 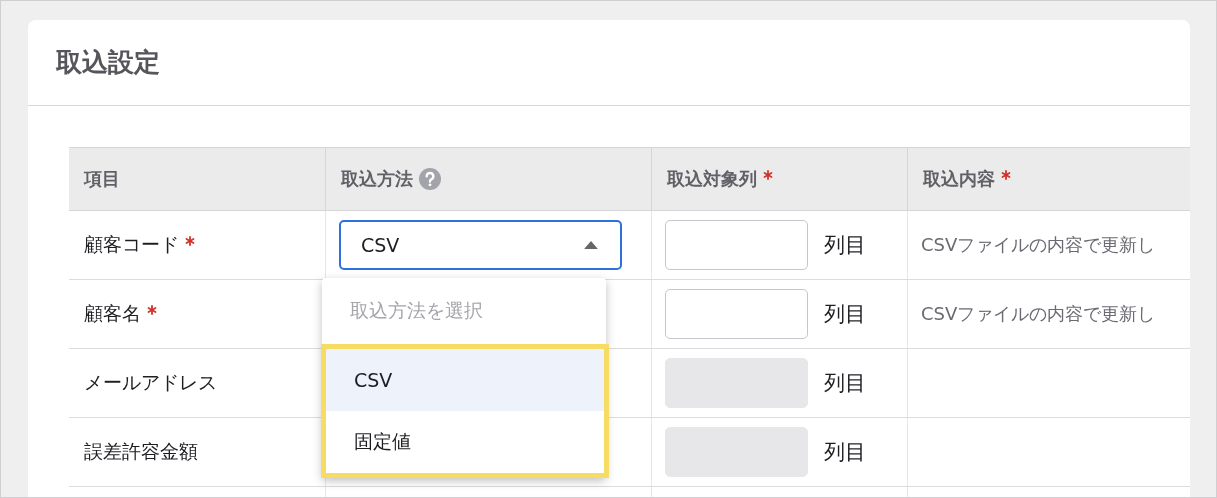 I want to click on row-label: 顧客コード, so click(x=131, y=244).